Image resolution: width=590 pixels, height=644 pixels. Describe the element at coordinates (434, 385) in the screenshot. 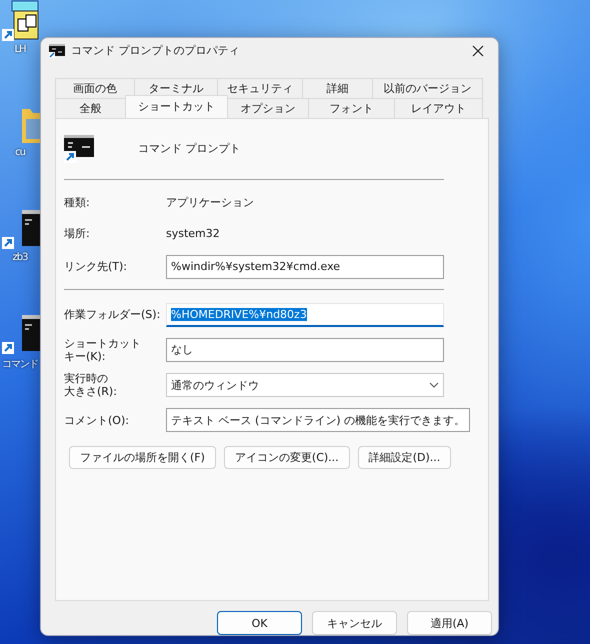

I see `chevron-down-icon` at that location.